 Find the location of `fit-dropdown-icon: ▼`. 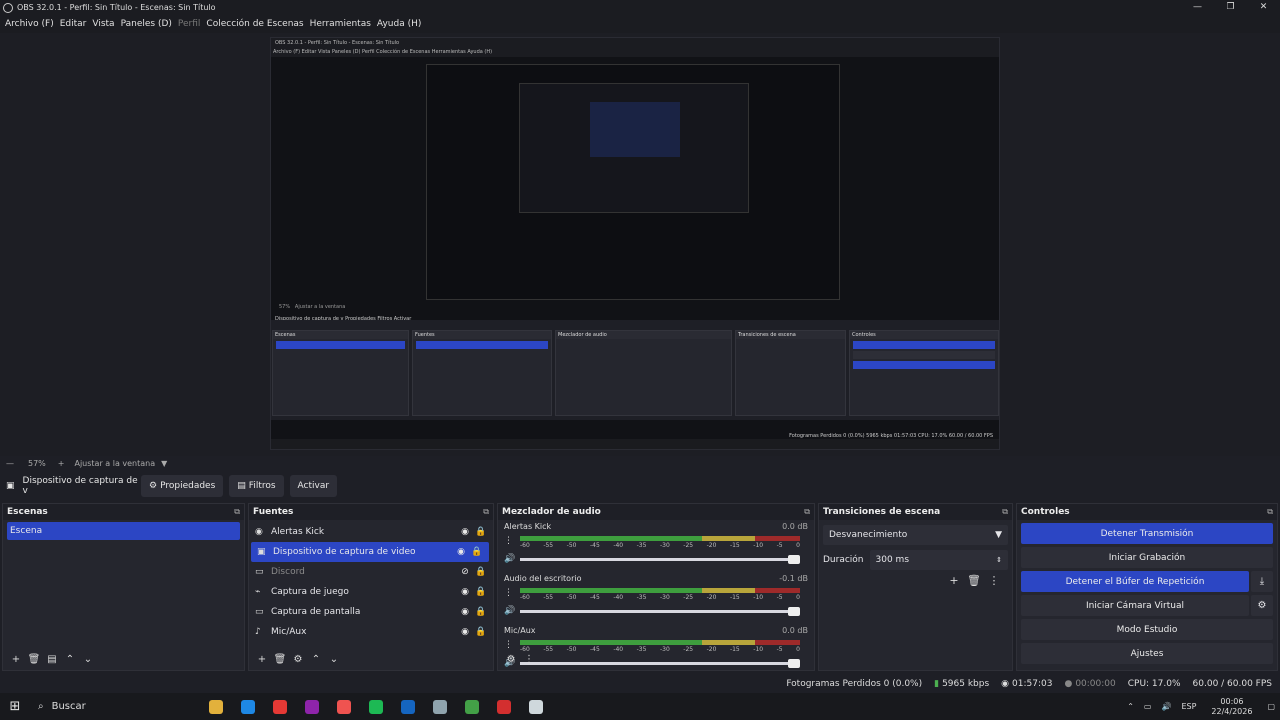

fit-dropdown-icon: ▼ is located at coordinates (164, 463).